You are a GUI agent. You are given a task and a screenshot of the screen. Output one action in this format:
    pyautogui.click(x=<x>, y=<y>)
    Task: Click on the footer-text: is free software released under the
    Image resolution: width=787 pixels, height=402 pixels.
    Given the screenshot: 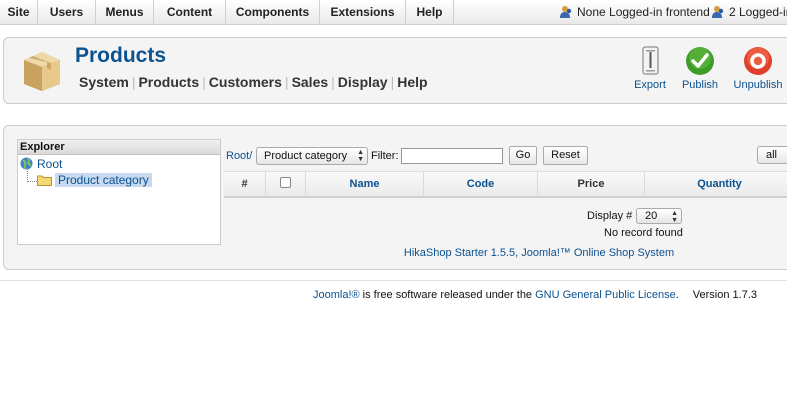 What is the action you would take?
    pyautogui.click(x=447, y=295)
    